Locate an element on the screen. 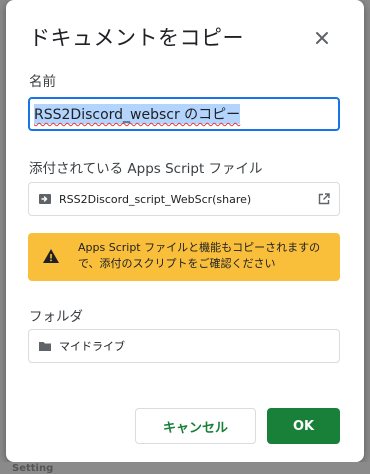 The image size is (370, 474). open-in-new-icon is located at coordinates (324, 199).